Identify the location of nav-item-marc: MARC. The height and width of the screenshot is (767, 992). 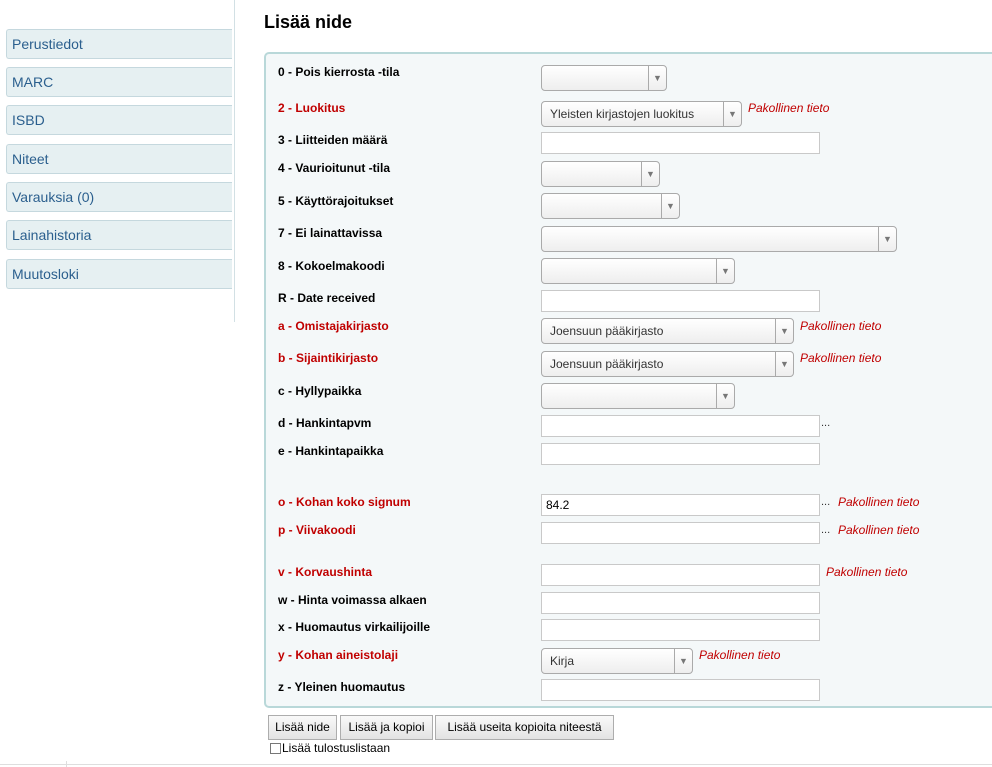
(119, 82).